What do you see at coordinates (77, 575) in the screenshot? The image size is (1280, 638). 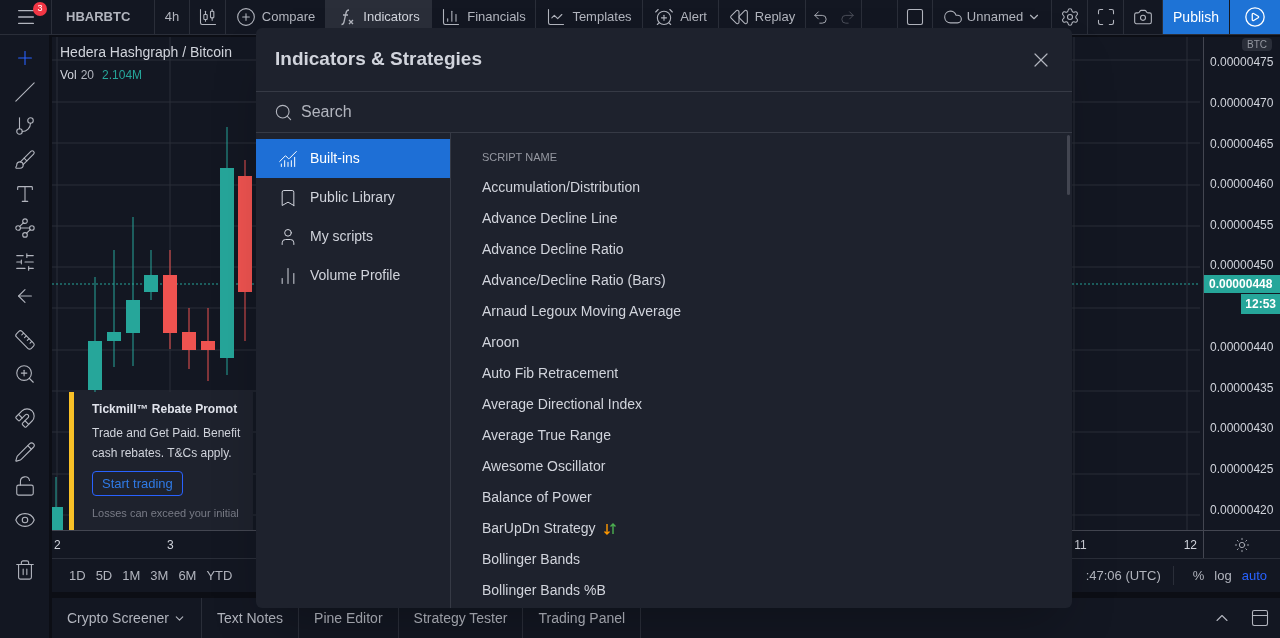 I see `range-button: 1D` at bounding box center [77, 575].